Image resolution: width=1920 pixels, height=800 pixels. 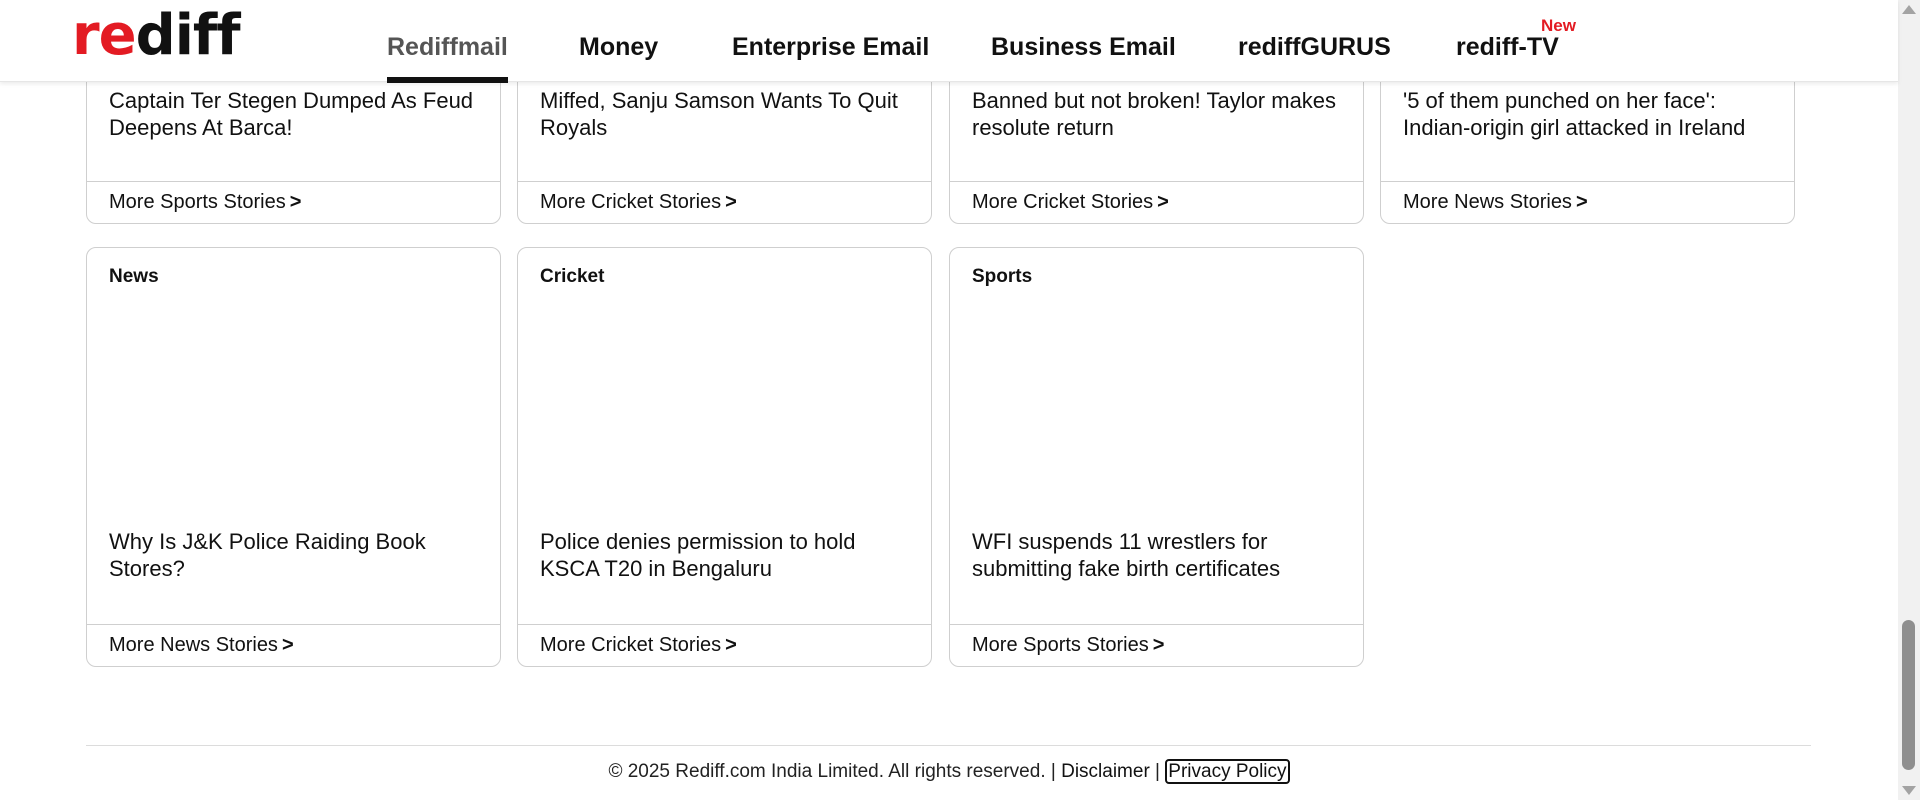 What do you see at coordinates (104, 35) in the screenshot?
I see `logo-part-red: re` at bounding box center [104, 35].